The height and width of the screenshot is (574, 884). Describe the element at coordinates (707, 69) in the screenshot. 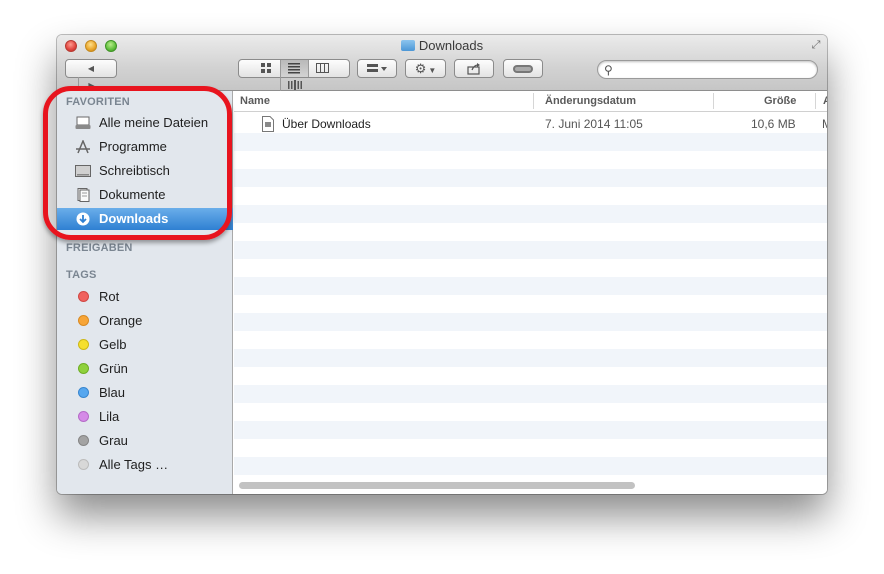

I see `search-field: ⚲` at that location.